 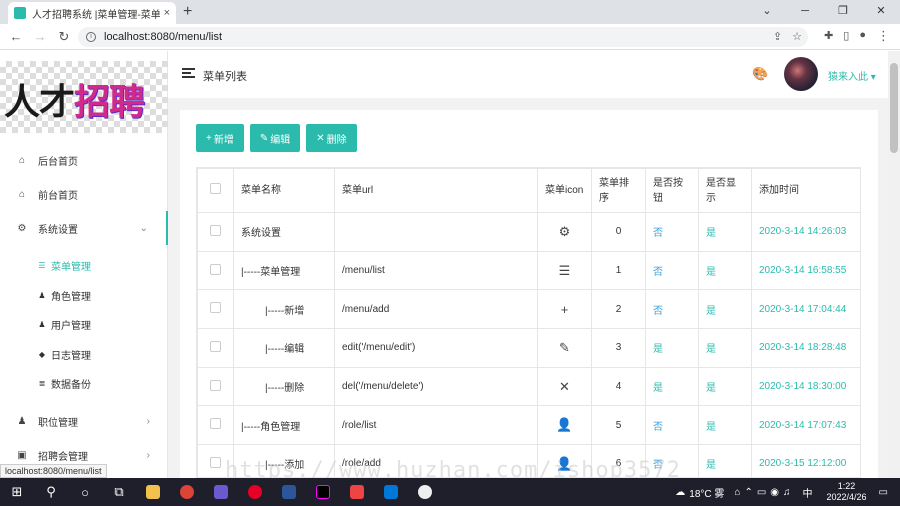 I want to click on close-window-button: ✕, so click(x=881, y=12).